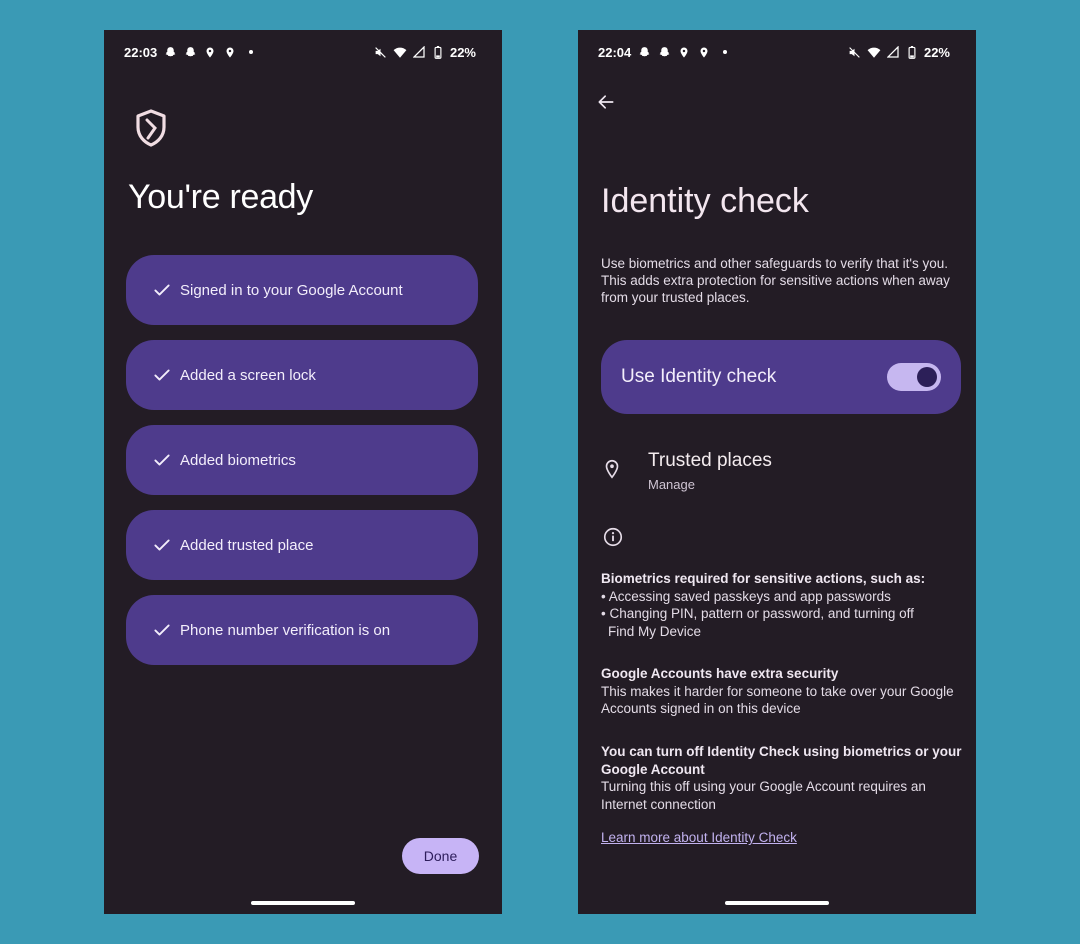 The width and height of the screenshot is (1080, 944). I want to click on checklist-item-label: Added biometrics, so click(238, 460).